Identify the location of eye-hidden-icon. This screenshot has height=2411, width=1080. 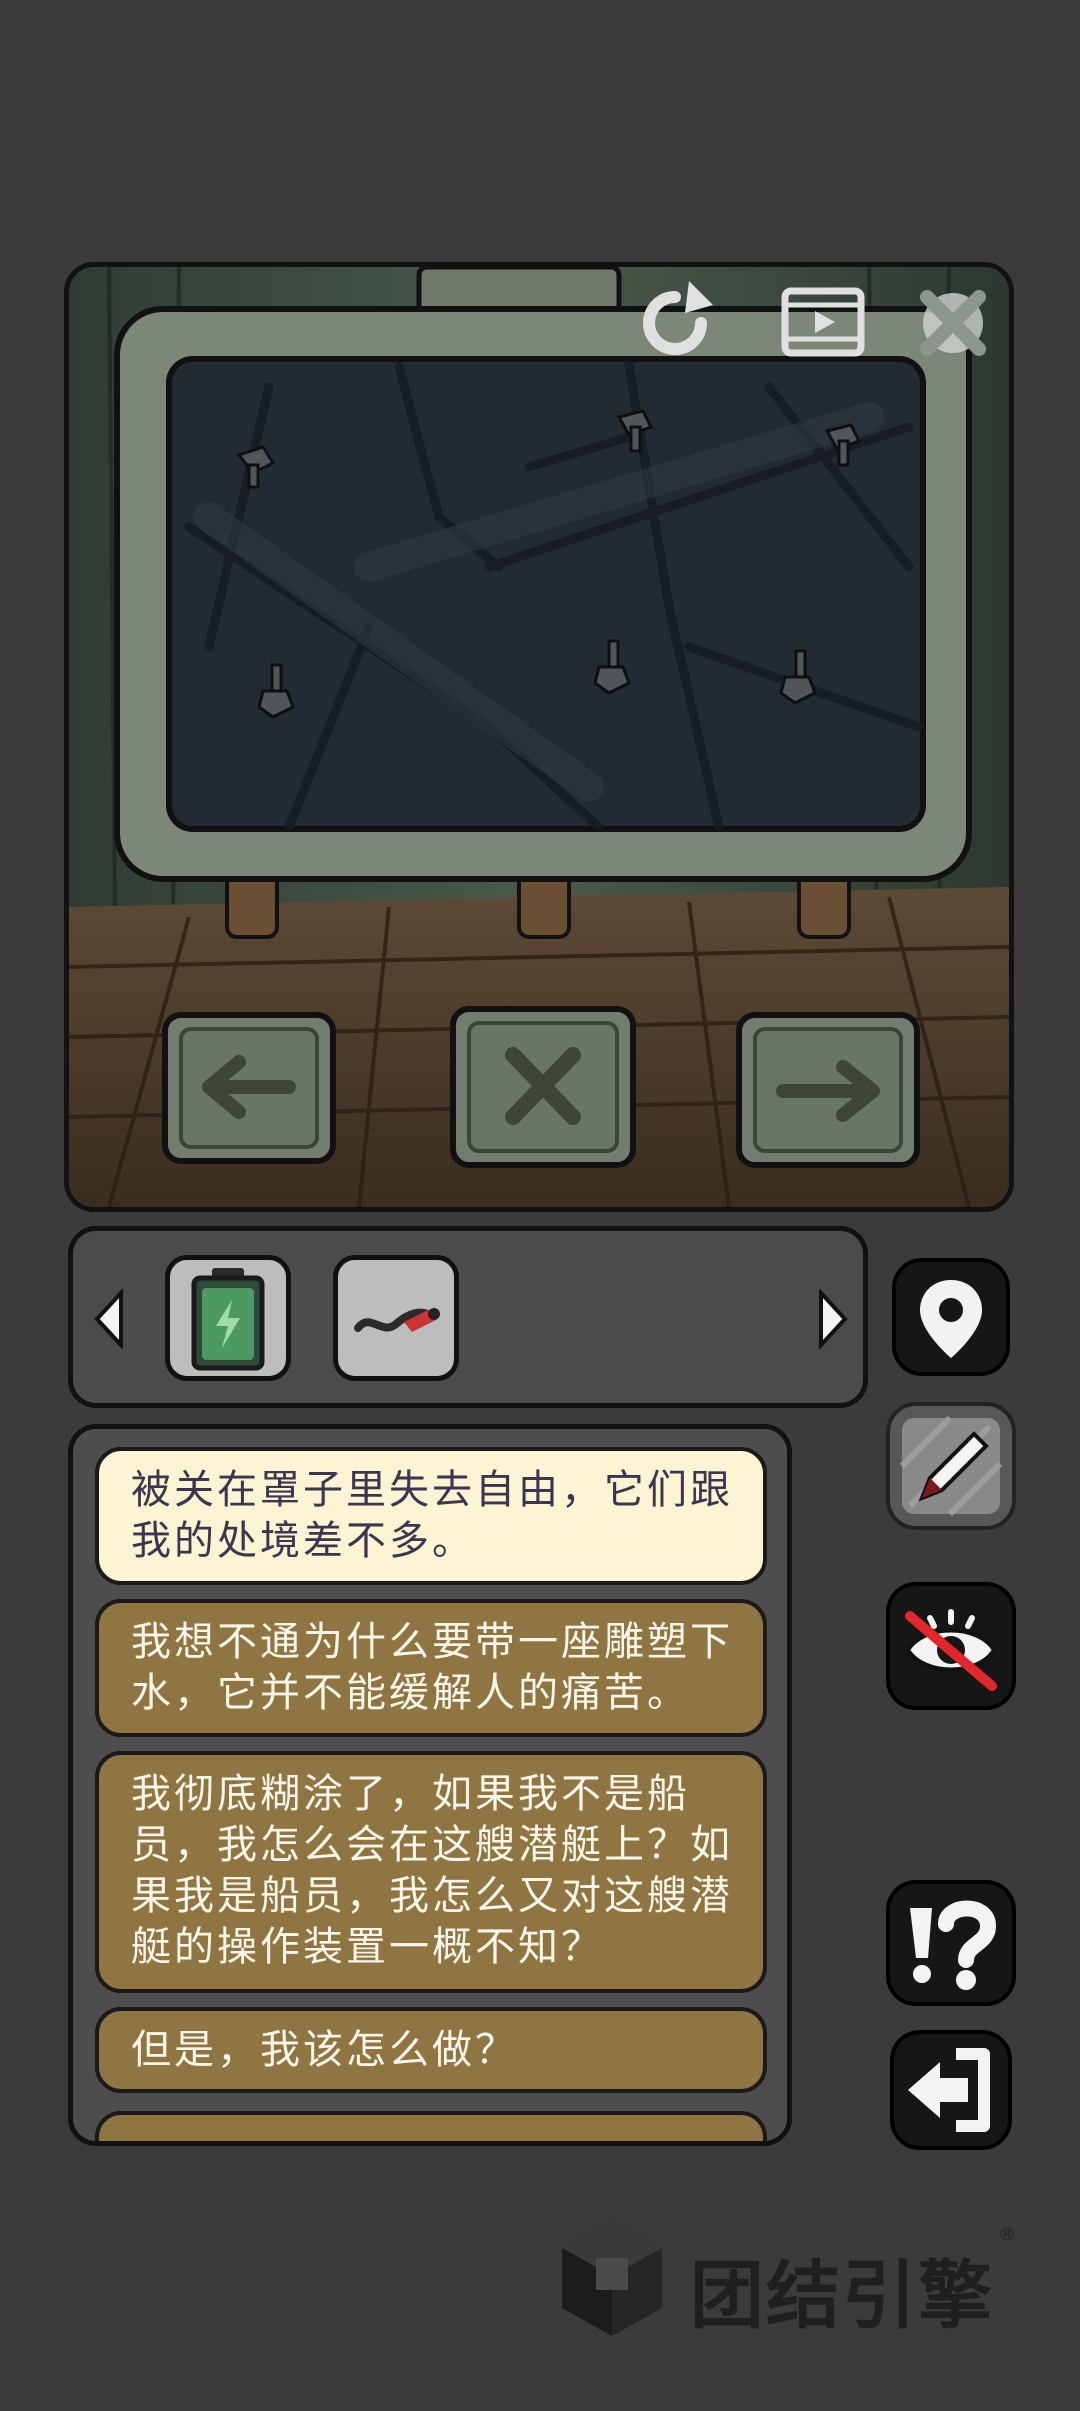
(951, 1650).